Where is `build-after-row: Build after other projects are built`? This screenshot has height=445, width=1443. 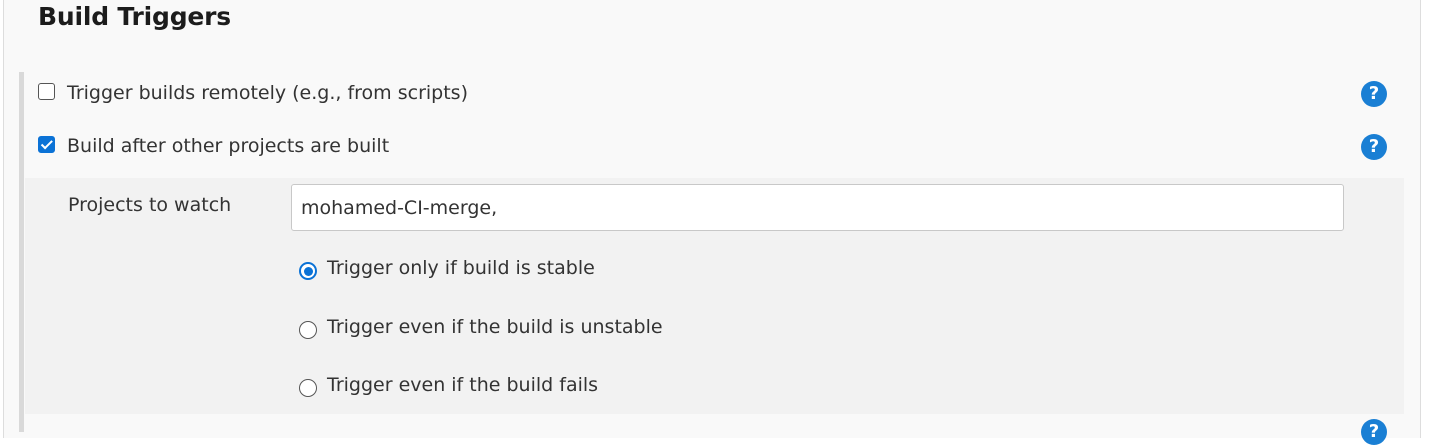 build-after-row: Build after other projects are built is located at coordinates (213, 146).